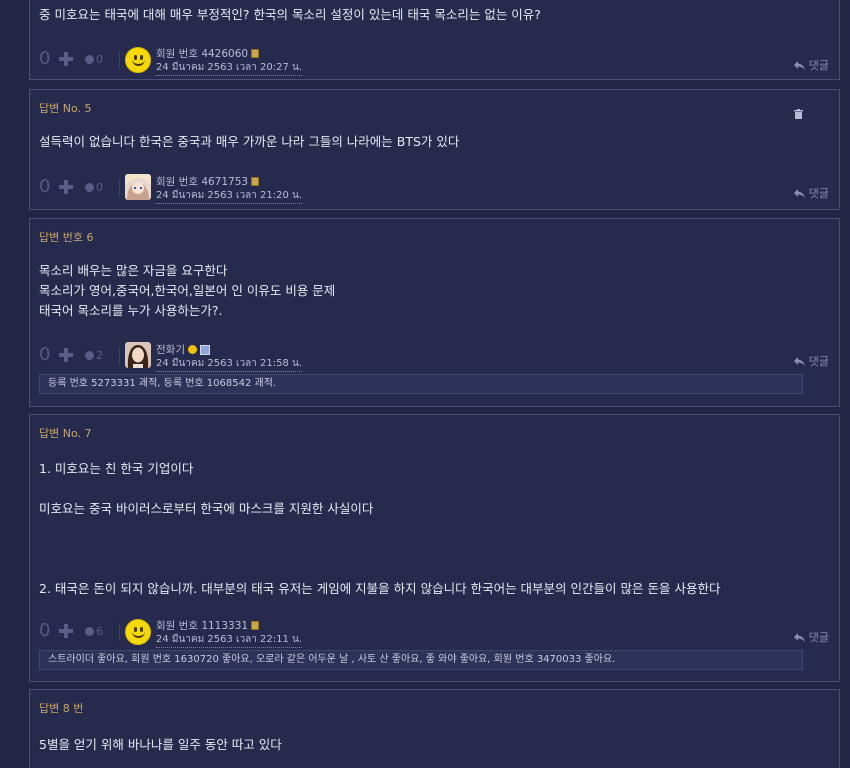 The width and height of the screenshot is (850, 768). I want to click on emoji-icon, so click(192, 349).